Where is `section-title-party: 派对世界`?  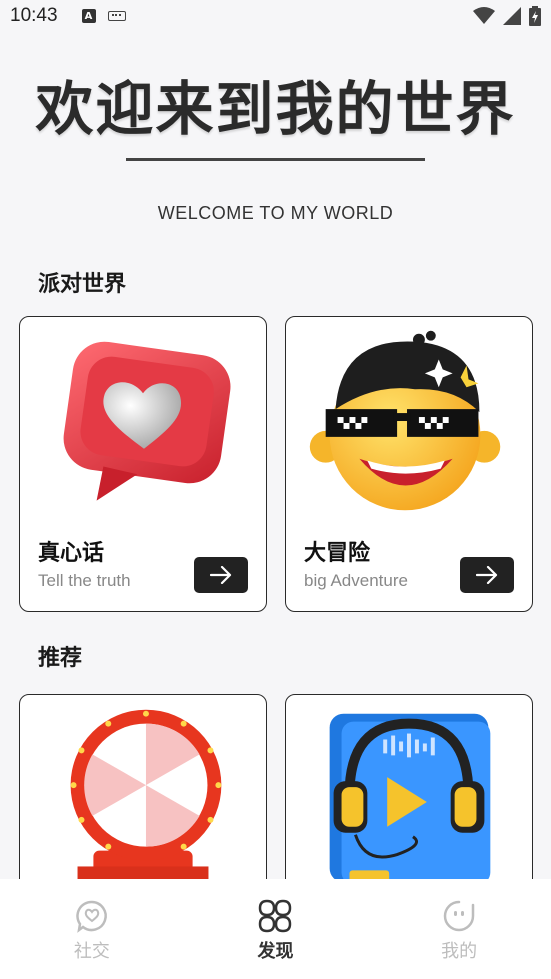
section-title-party: 派对世界 is located at coordinates (82, 284).